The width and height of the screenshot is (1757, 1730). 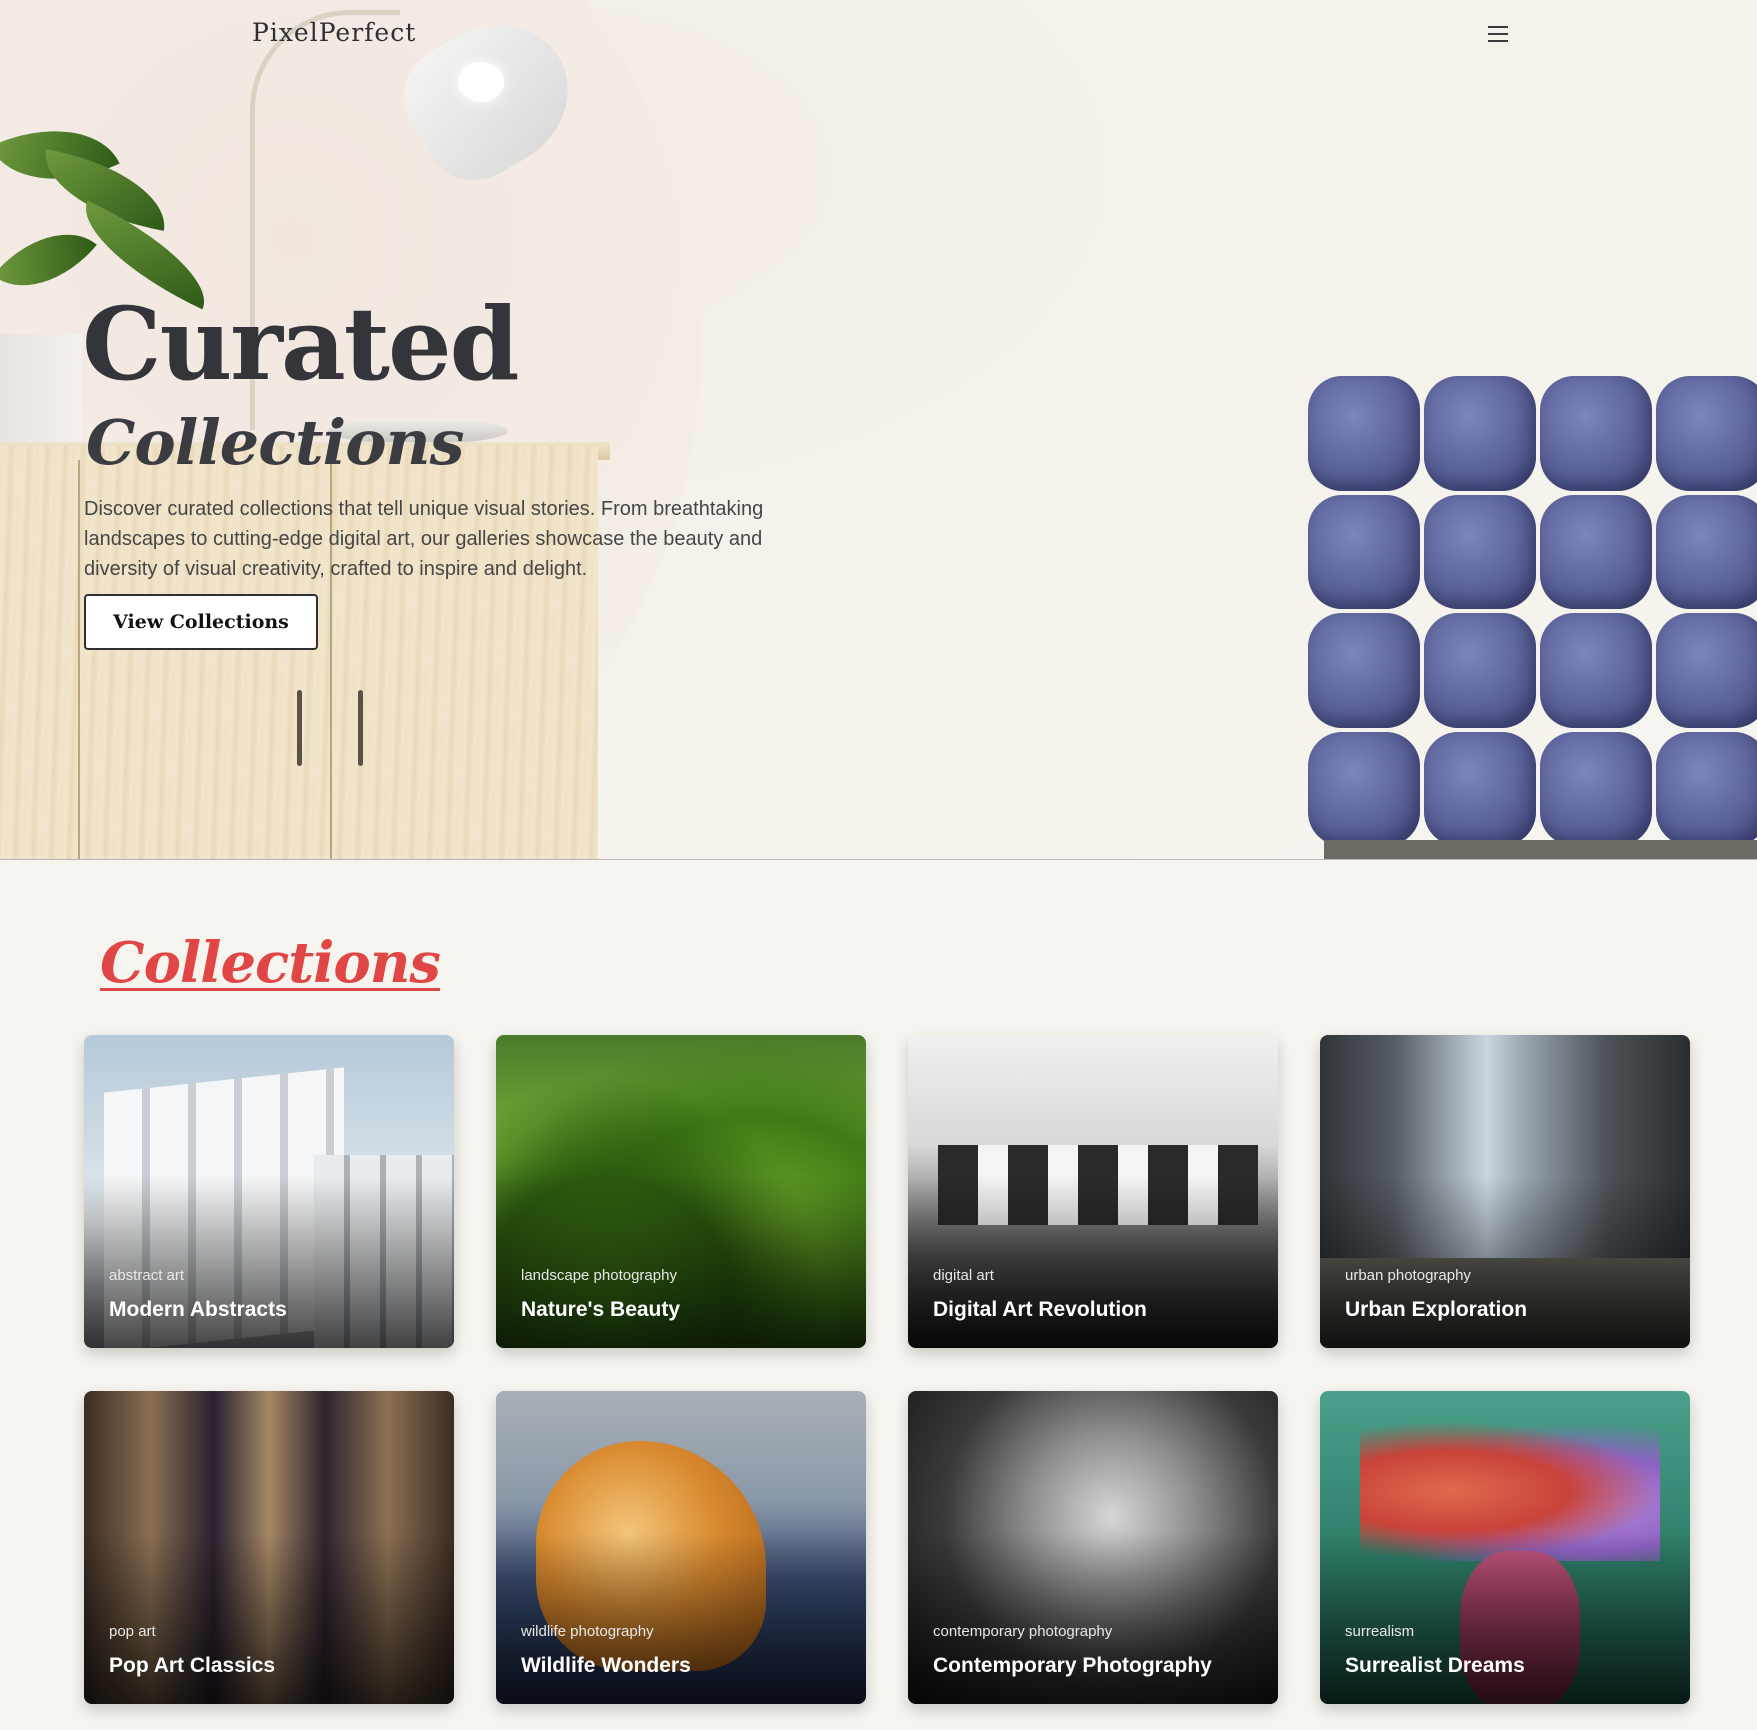 What do you see at coordinates (1072, 1665) in the screenshot?
I see `collection-title: Contemporary Photography` at bounding box center [1072, 1665].